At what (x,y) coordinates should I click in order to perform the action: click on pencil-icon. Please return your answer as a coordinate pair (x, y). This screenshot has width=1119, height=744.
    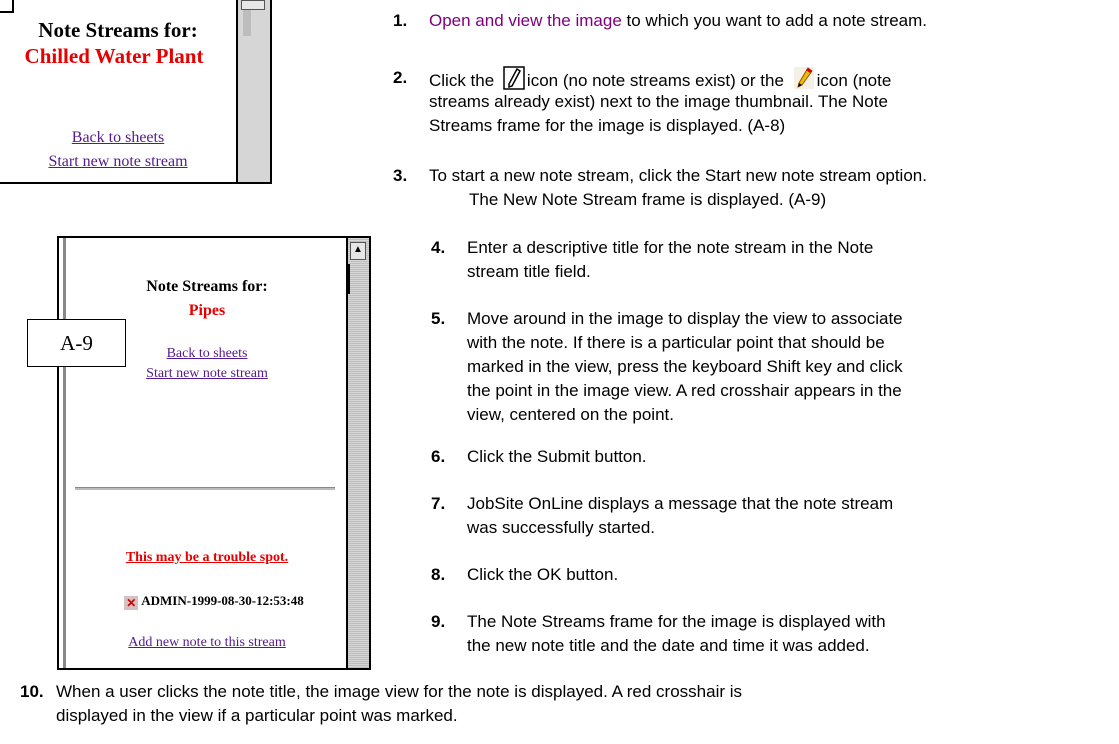
    Looking at the image, I should click on (514, 78).